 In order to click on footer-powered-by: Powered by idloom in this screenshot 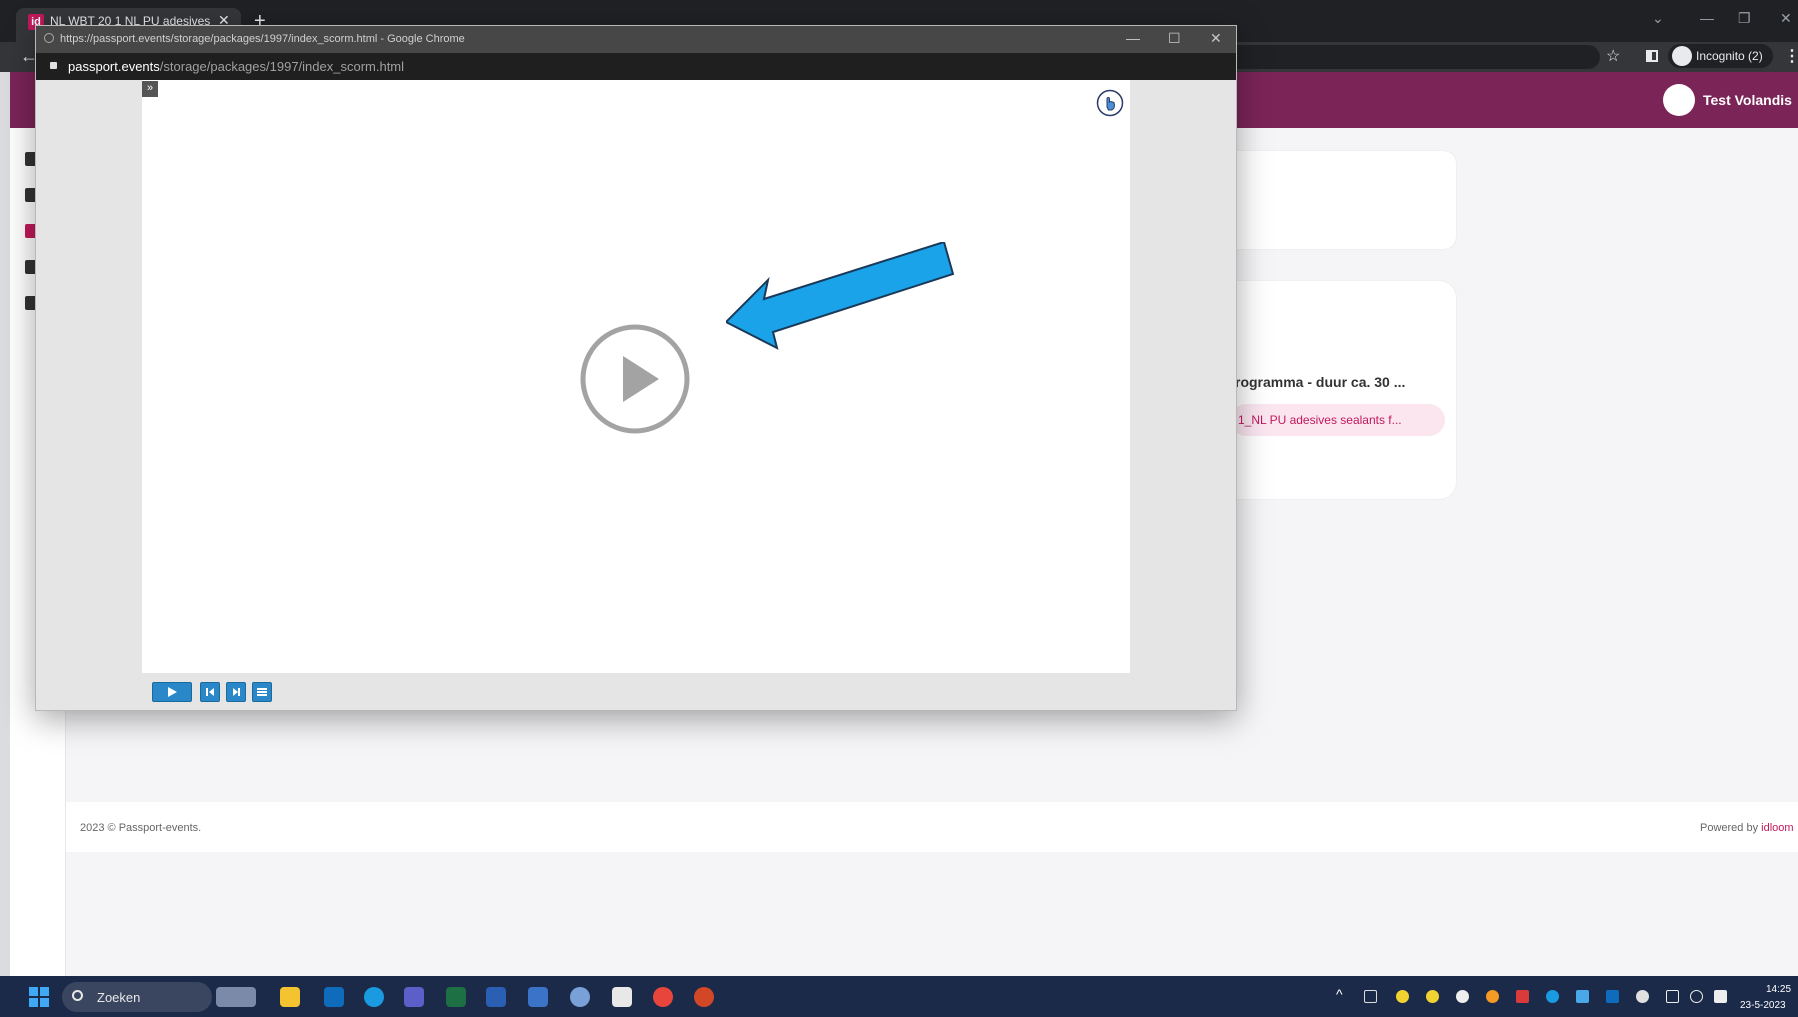, I will do `click(1747, 828)`.